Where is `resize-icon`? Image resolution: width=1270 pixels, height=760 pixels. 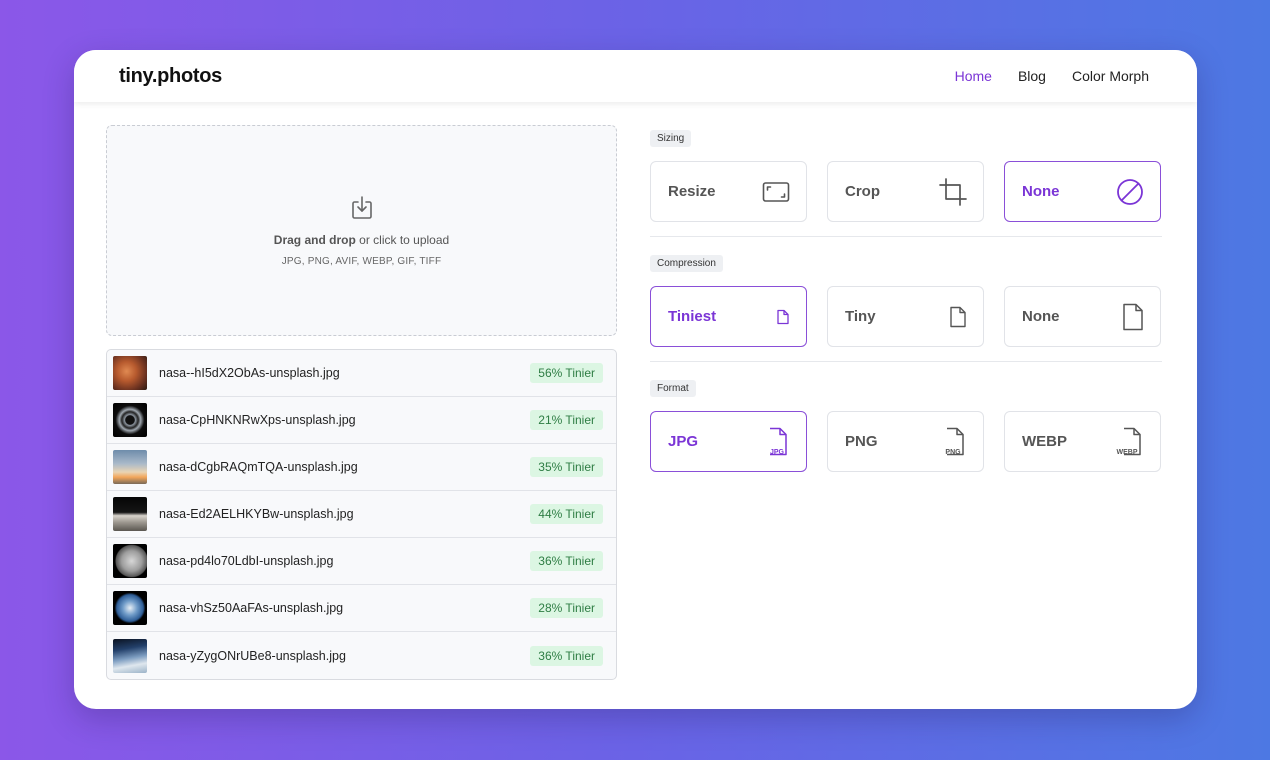 resize-icon is located at coordinates (776, 191).